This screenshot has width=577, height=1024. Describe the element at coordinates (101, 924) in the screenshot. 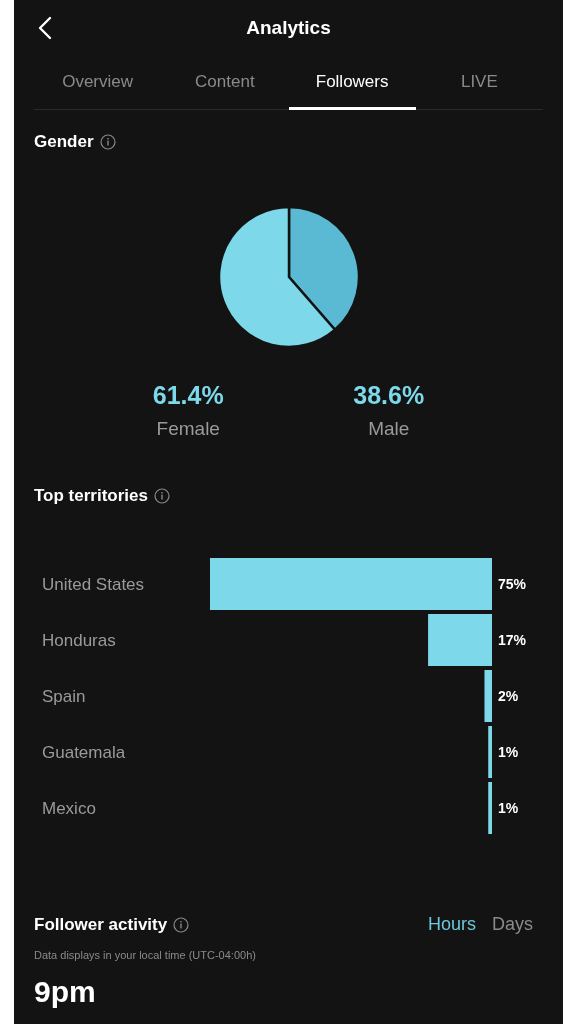

I see `section-title: Follower activity` at that location.